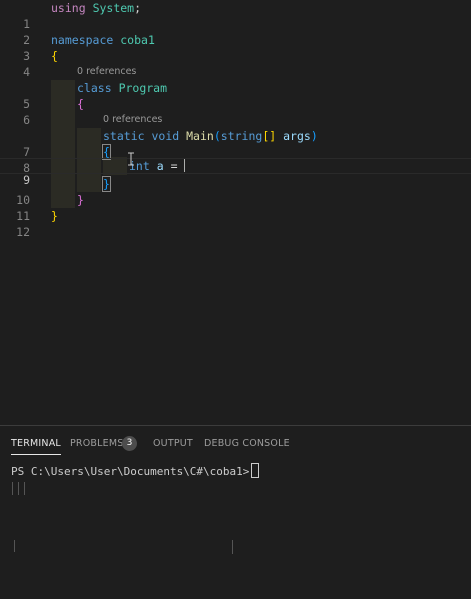 The width and height of the screenshot is (471, 599). I want to click on line-number: 12, so click(23, 232).